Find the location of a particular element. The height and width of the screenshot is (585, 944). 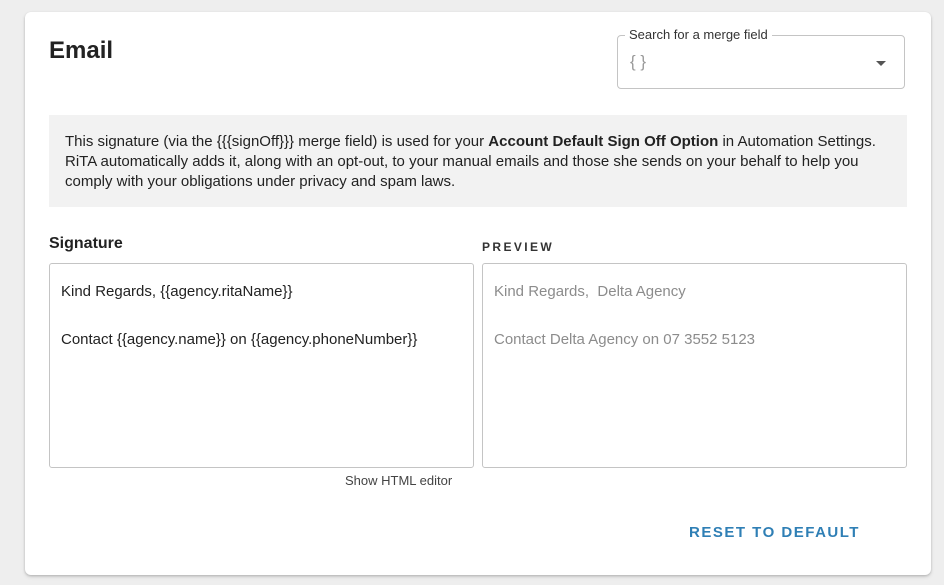

merge-field-search-input is located at coordinates (745, 62).